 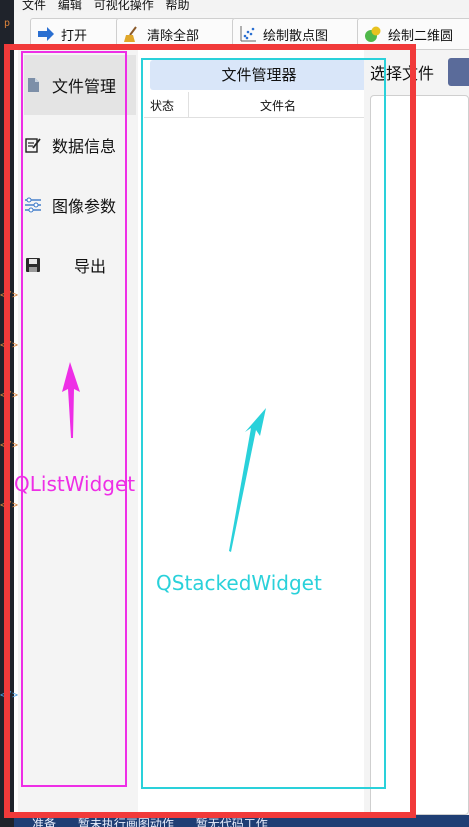 What do you see at coordinates (247, 480) in the screenshot?
I see `stacked-widget-arrow` at bounding box center [247, 480].